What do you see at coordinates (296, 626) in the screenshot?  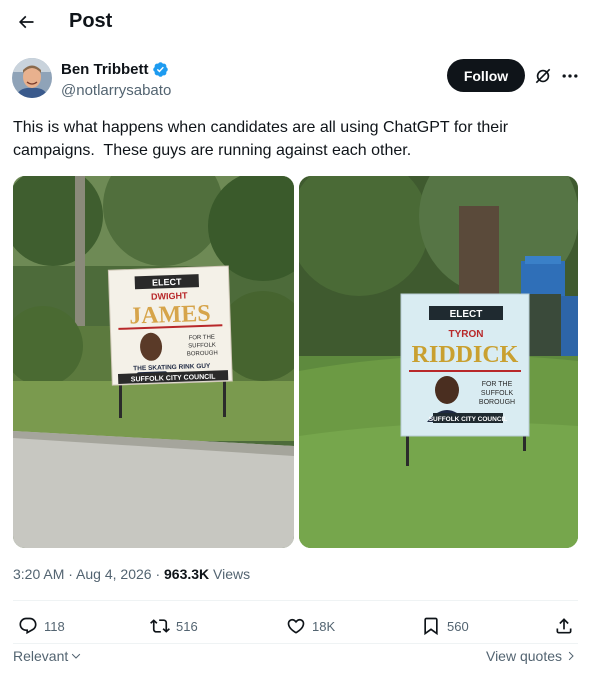 I see `heart-icon` at bounding box center [296, 626].